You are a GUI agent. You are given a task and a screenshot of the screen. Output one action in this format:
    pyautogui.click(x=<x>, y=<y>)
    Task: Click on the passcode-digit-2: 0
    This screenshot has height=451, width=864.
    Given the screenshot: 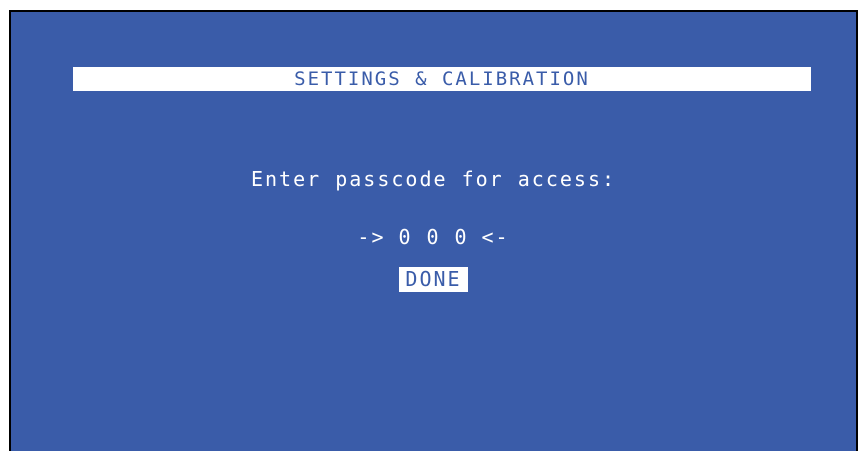 What is the action you would take?
    pyautogui.click(x=434, y=237)
    